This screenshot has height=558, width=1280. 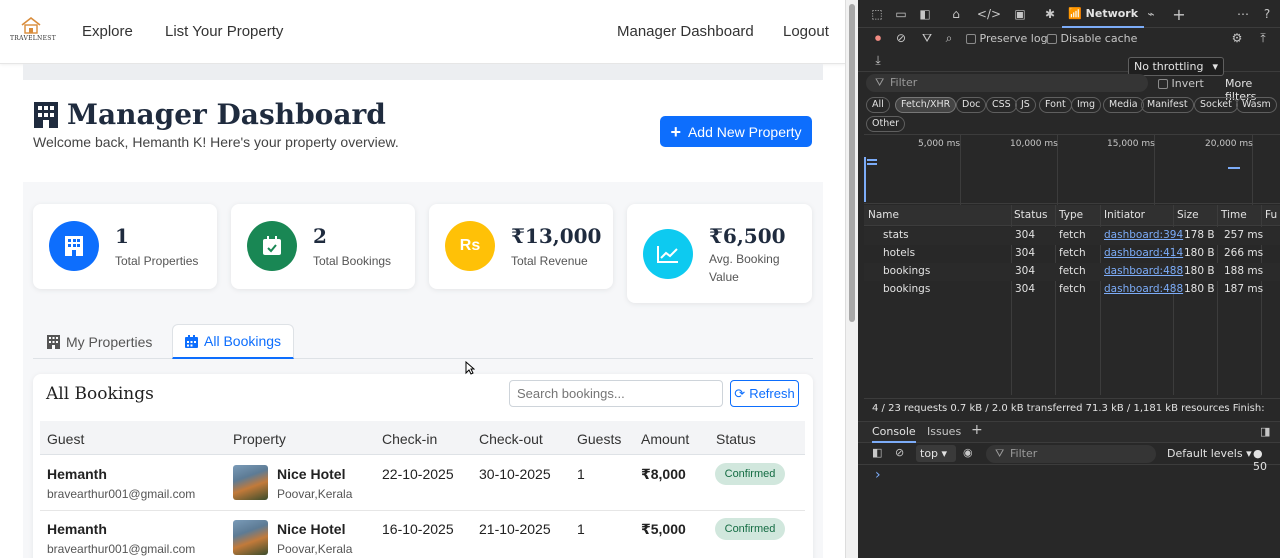 What do you see at coordinates (1199, 253) in the screenshot?
I see `request-size: 180 B` at bounding box center [1199, 253].